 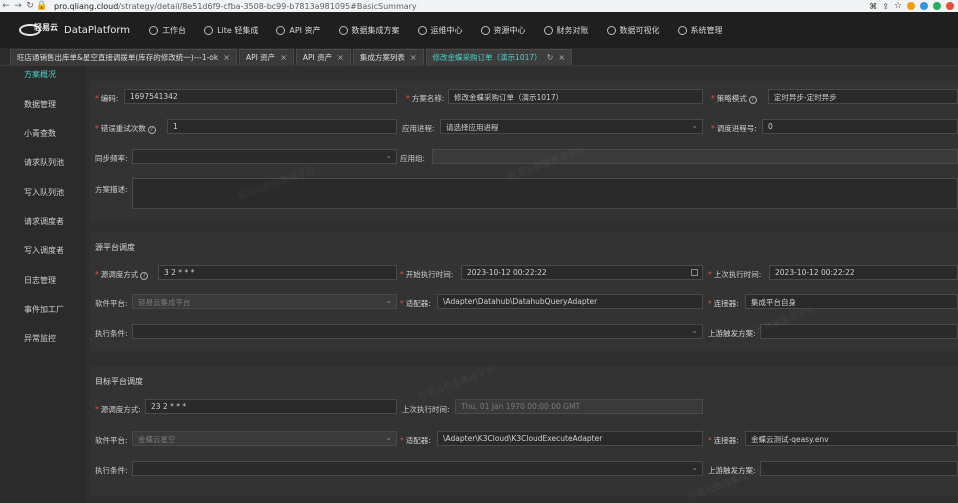 I want to click on target-upstream-input, so click(x=859, y=468).